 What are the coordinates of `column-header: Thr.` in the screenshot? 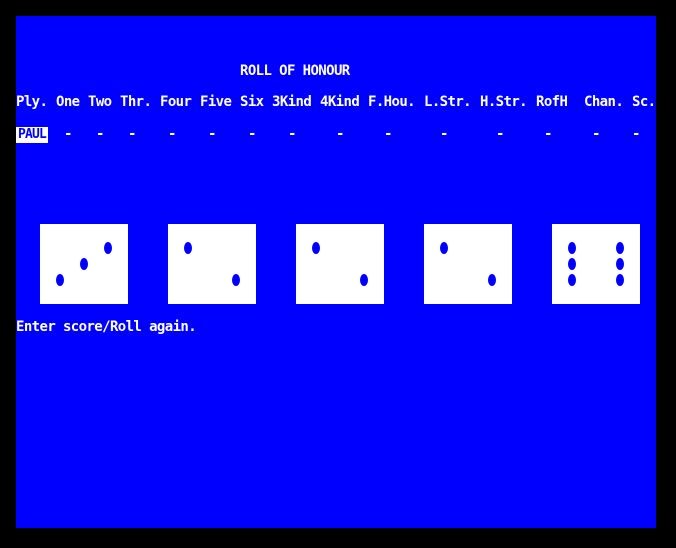 It's located at (136, 102).